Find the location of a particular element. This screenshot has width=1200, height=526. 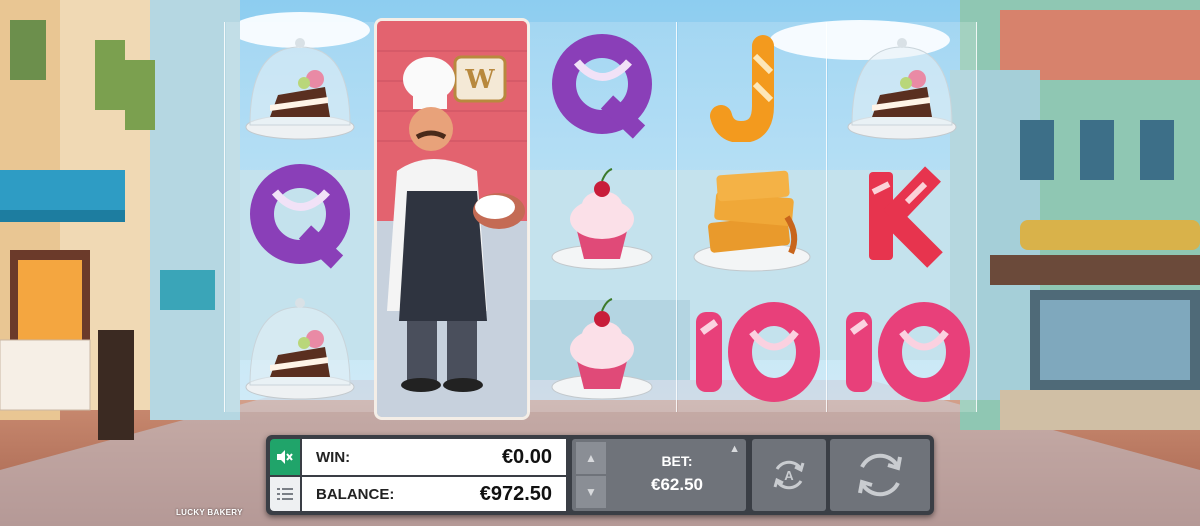

bet-label: BET: is located at coordinates (677, 461).